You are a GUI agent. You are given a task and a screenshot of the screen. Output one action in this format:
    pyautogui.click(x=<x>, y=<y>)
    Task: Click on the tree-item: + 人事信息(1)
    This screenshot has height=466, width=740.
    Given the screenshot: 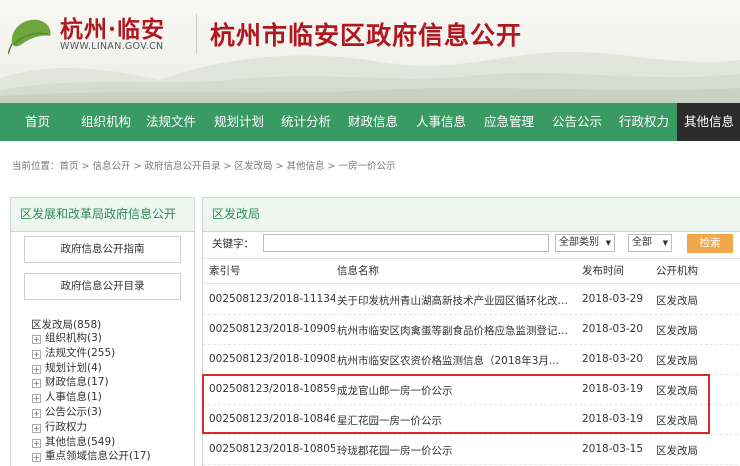 What is the action you would take?
    pyautogui.click(x=91, y=397)
    